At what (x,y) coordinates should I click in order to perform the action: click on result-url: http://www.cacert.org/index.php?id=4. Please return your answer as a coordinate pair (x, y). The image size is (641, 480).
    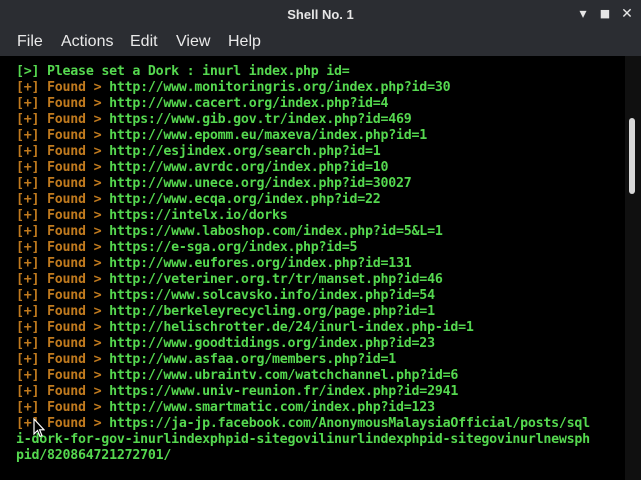
    Looking at the image, I should click on (248, 103).